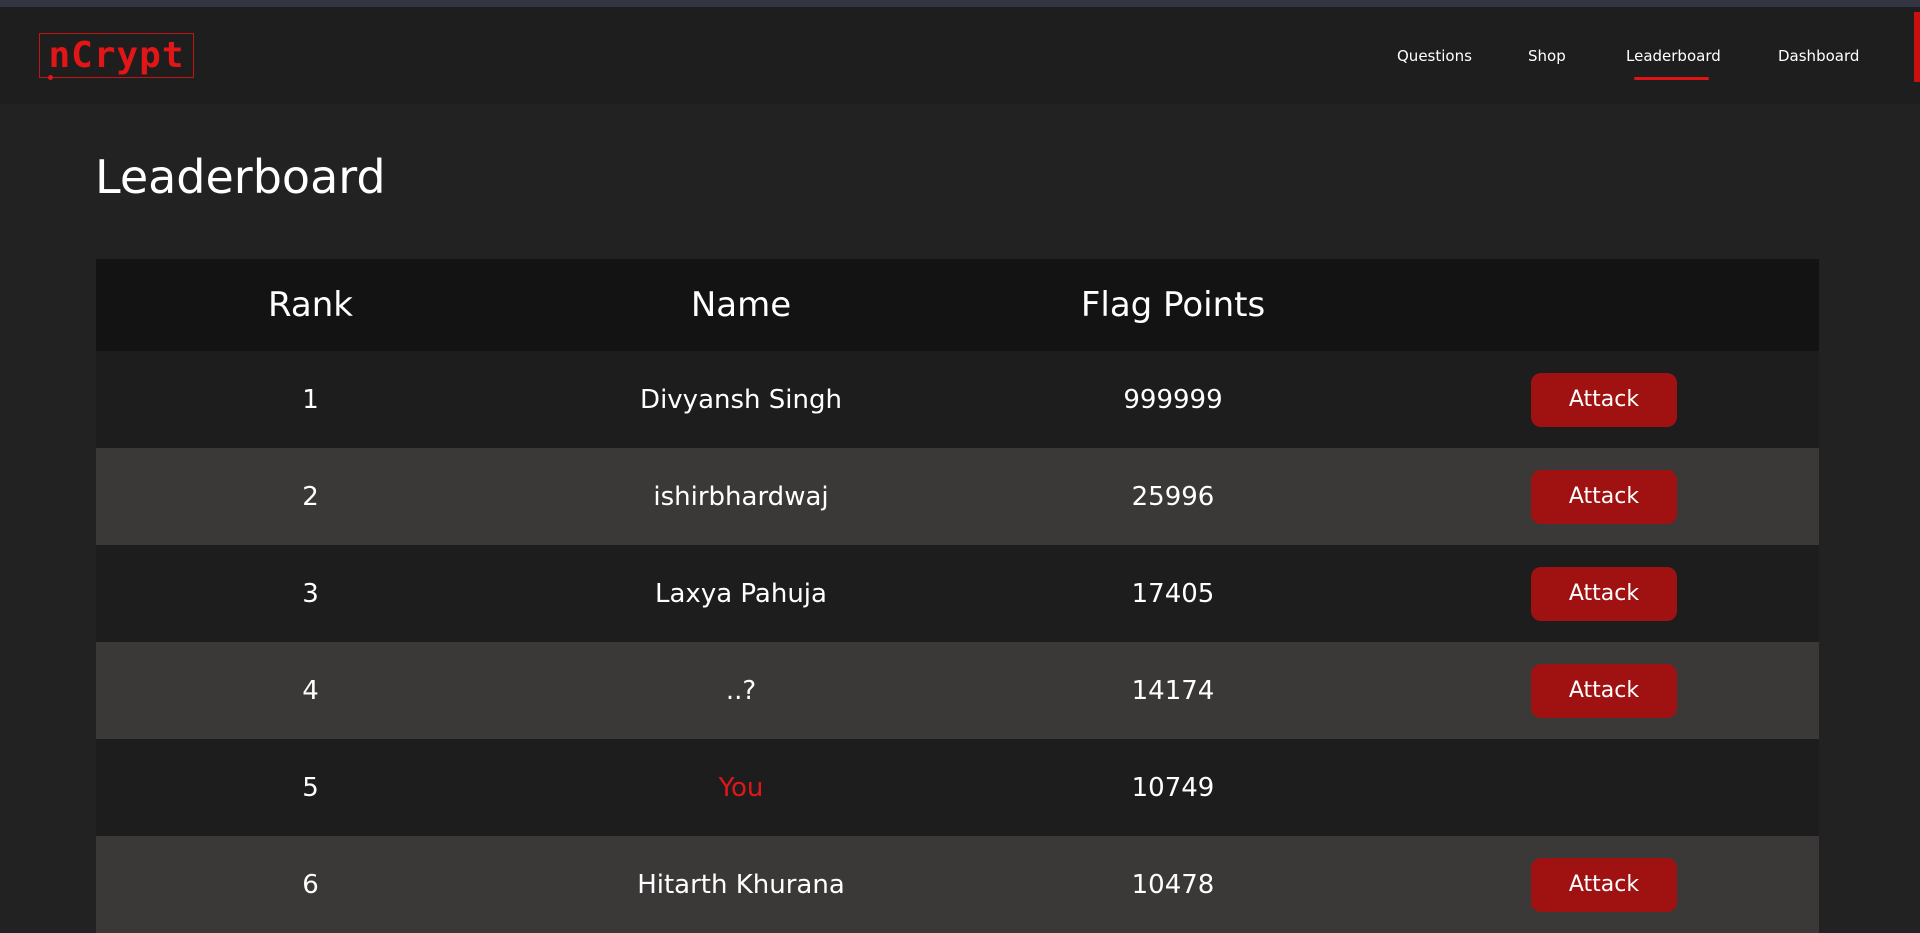 The width and height of the screenshot is (1920, 933). I want to click on page-title: Leaderboard, so click(240, 177).